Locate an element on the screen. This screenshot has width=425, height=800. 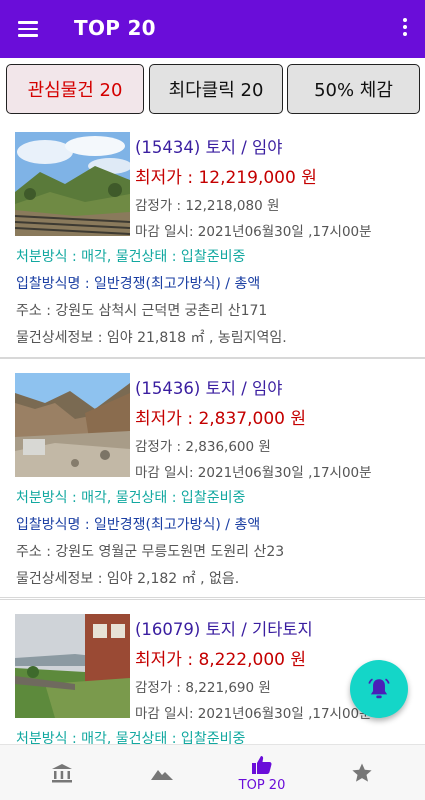
page-title: TOP 20 is located at coordinates (115, 28).